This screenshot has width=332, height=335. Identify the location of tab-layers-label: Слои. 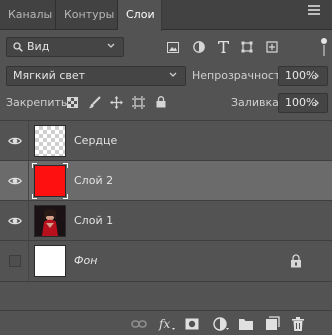
(140, 14).